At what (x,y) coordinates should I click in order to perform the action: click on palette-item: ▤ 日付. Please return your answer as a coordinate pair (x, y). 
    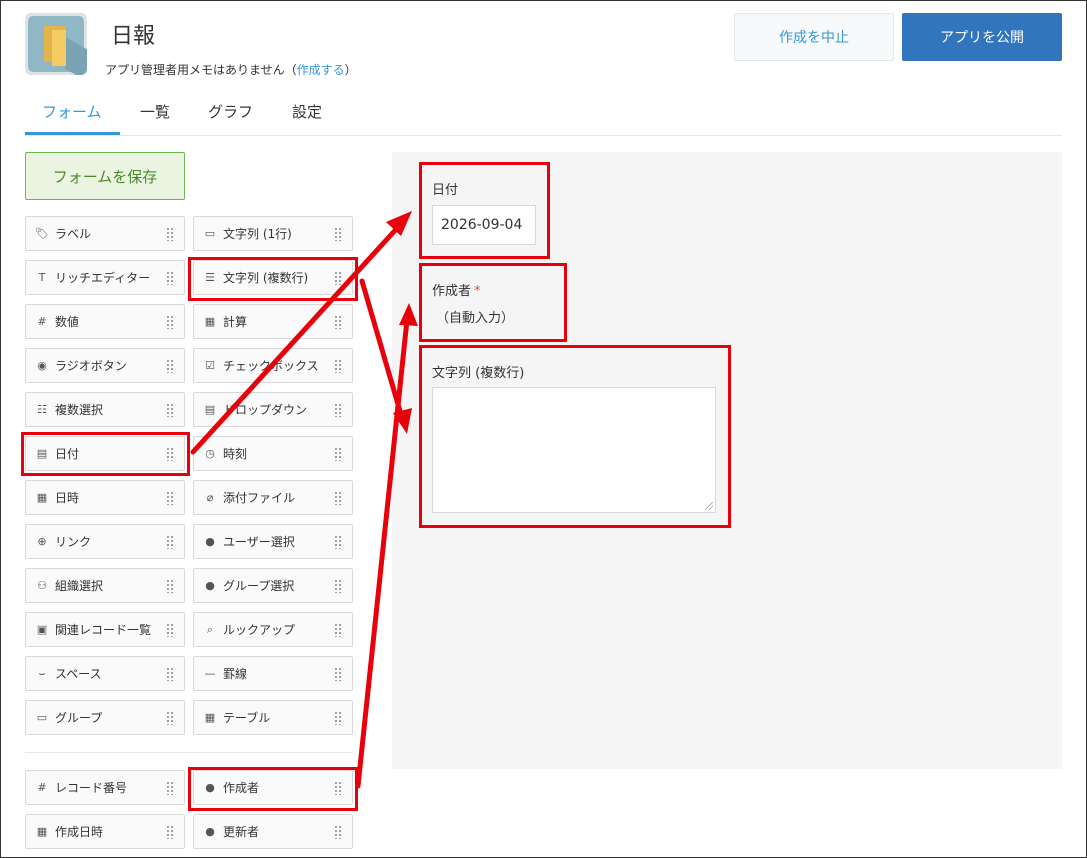
    Looking at the image, I should click on (105, 453).